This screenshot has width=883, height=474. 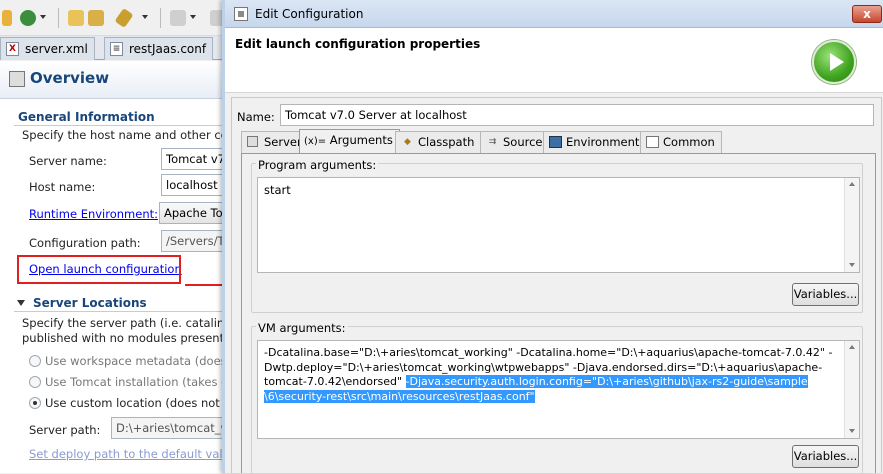 I want to click on server-path-label: Server path:, so click(x=65, y=430).